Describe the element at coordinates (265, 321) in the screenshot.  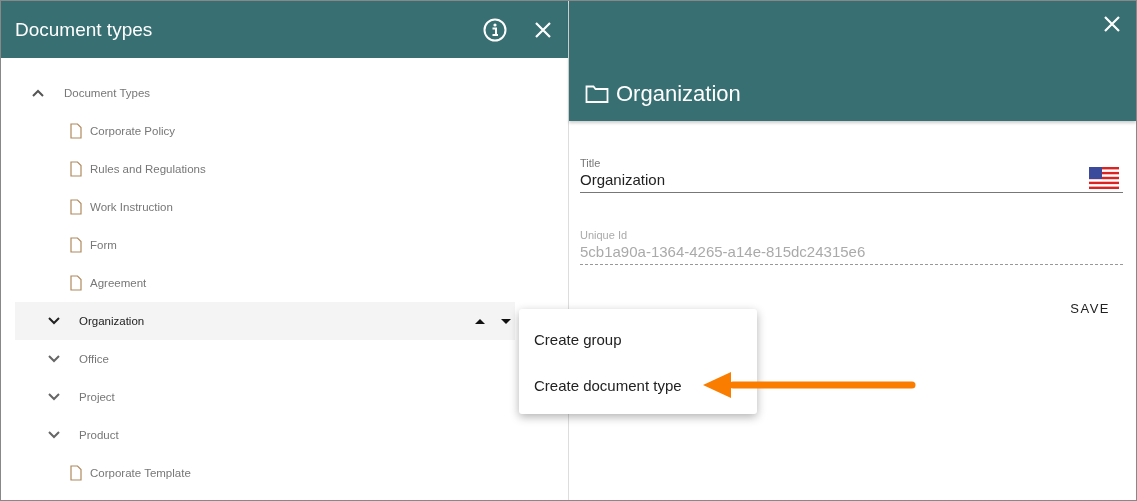
I see `tree-item: Organization` at that location.